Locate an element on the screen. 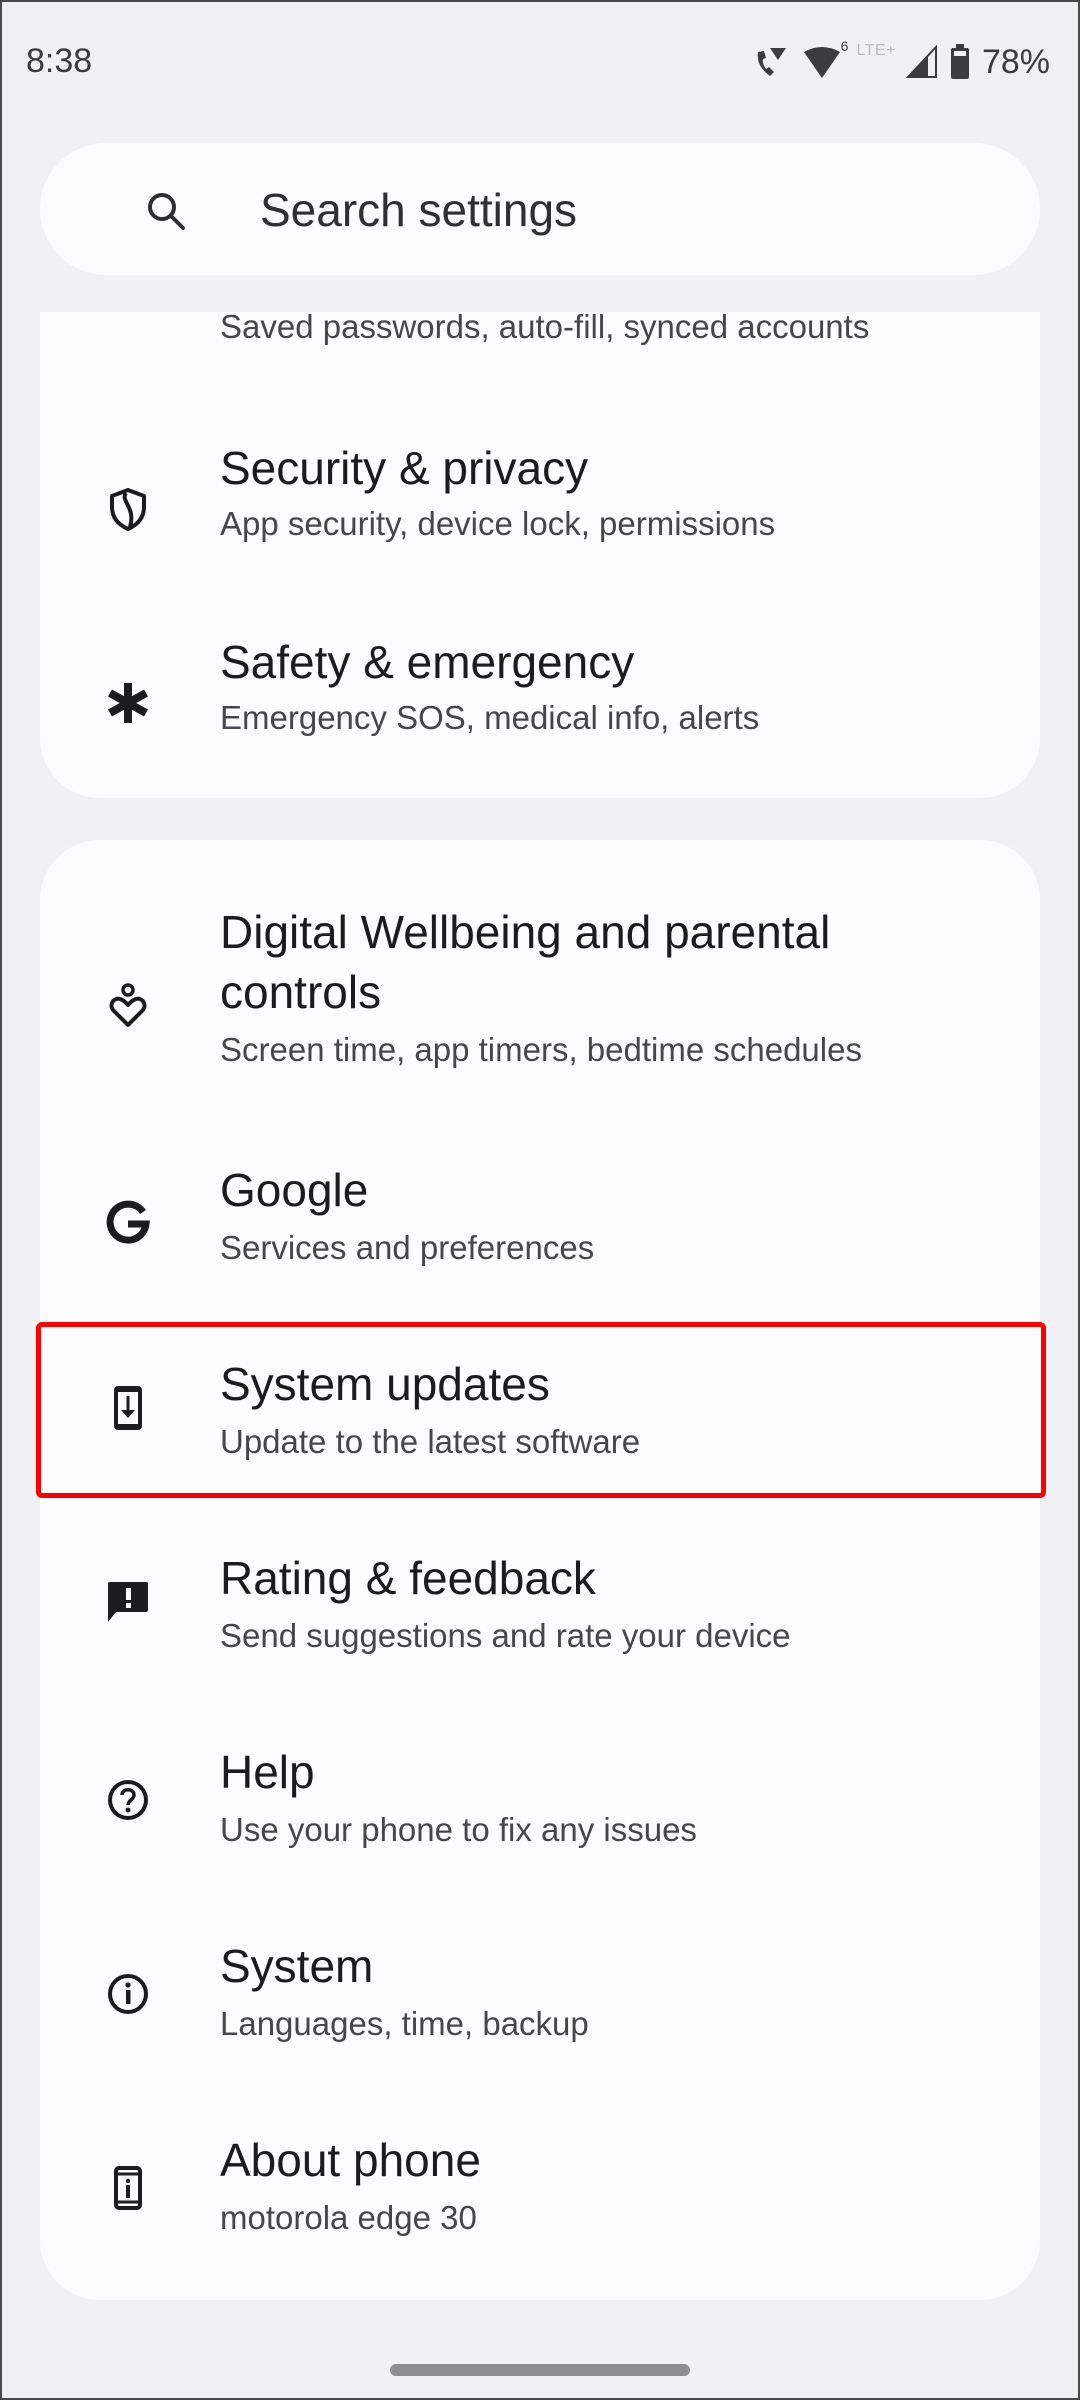 Image resolution: width=1080 pixels, height=2400 pixels. info-icon is located at coordinates (128, 1994).